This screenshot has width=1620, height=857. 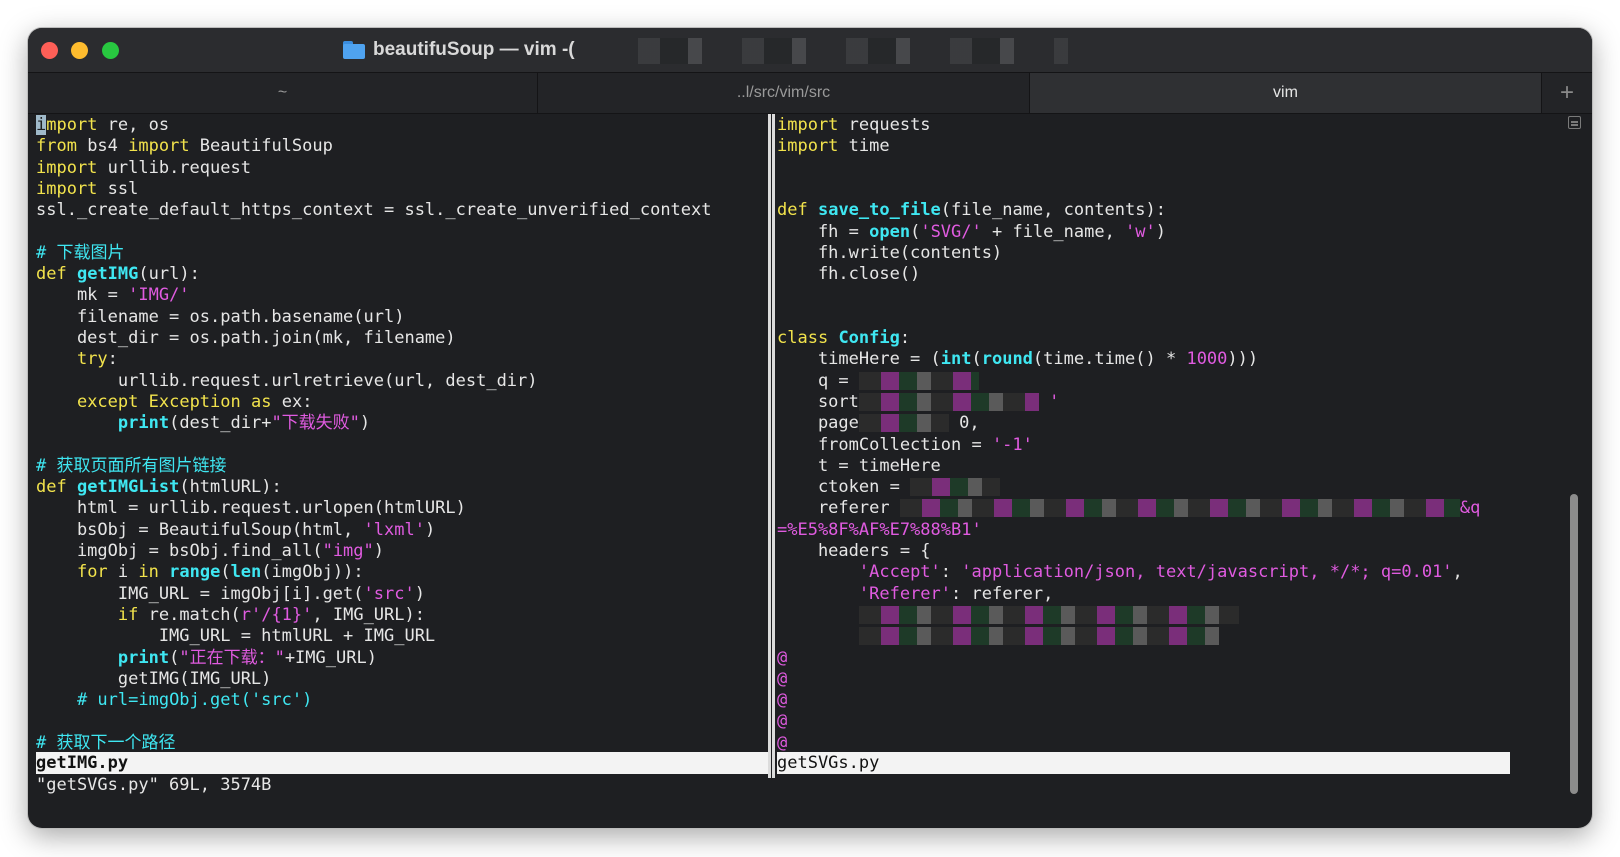 What do you see at coordinates (261, 146) in the screenshot?
I see `code-token: BeautifulSoup` at bounding box center [261, 146].